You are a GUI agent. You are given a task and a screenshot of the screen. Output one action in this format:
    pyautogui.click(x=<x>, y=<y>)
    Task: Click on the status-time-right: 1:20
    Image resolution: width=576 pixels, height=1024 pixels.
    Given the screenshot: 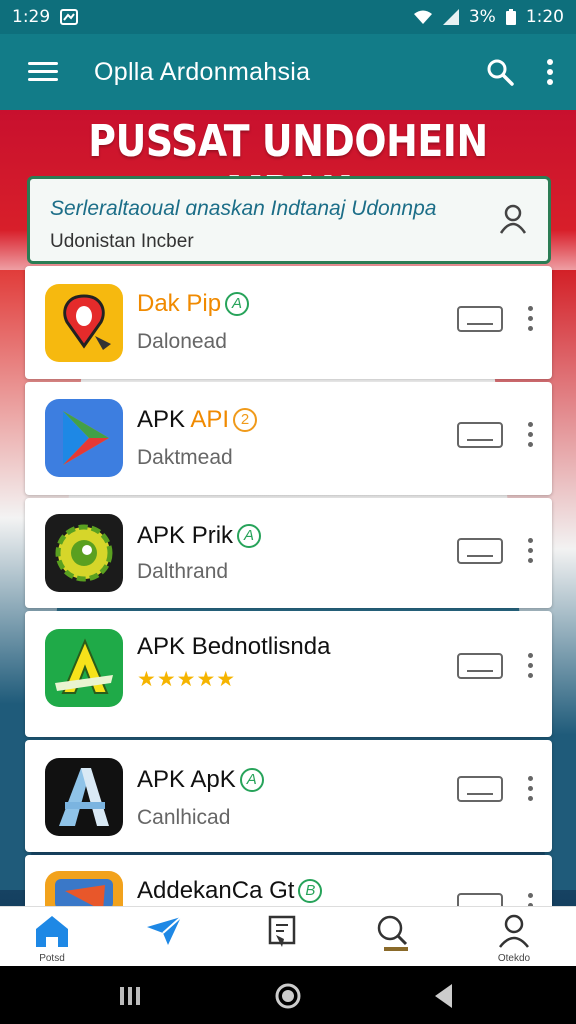 What is the action you would take?
    pyautogui.click(x=544, y=17)
    